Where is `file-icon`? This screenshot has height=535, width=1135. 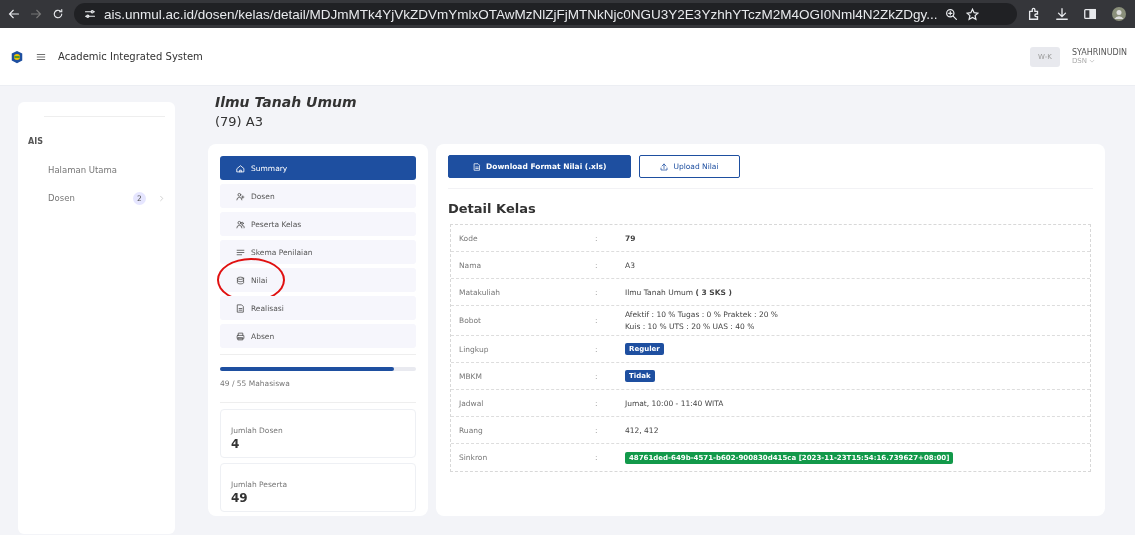 file-icon is located at coordinates (477, 166).